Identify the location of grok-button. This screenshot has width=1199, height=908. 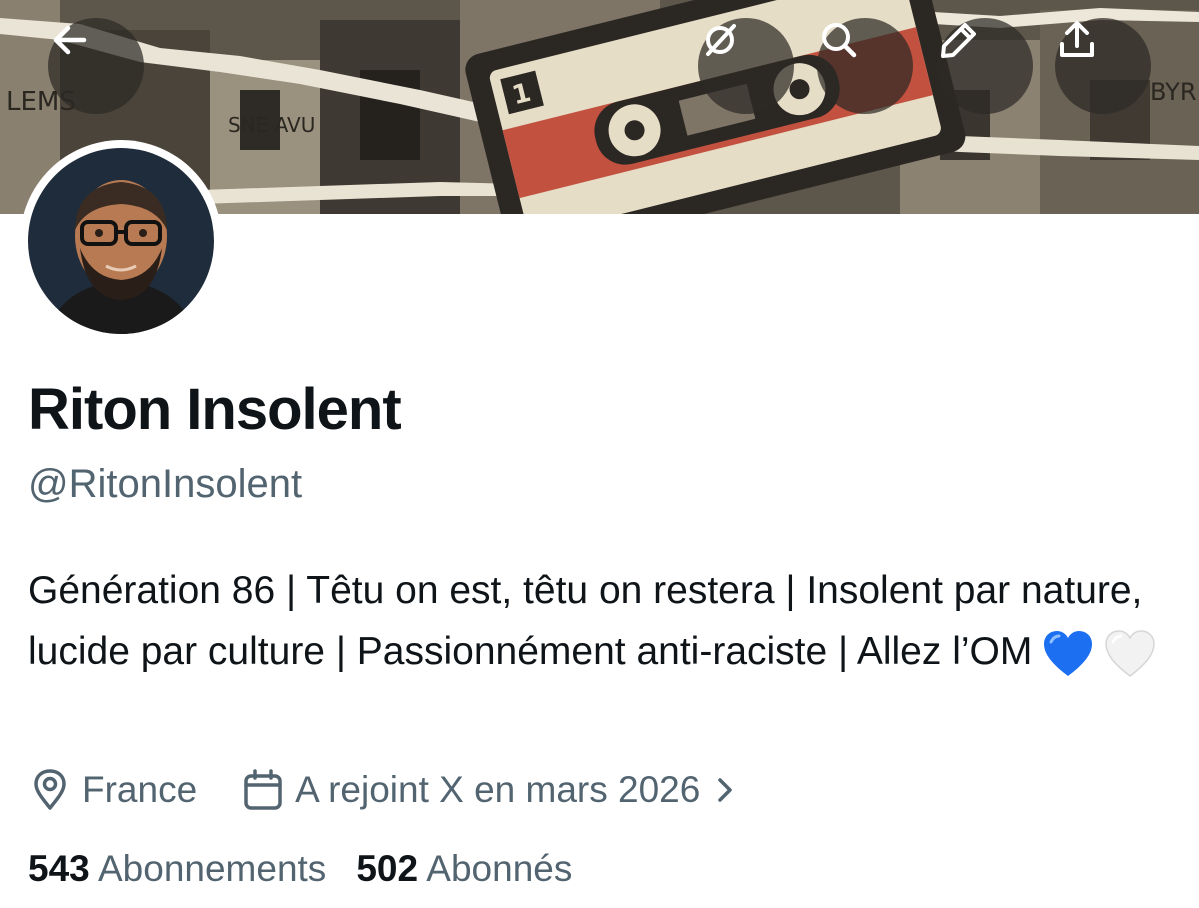
(746, 66).